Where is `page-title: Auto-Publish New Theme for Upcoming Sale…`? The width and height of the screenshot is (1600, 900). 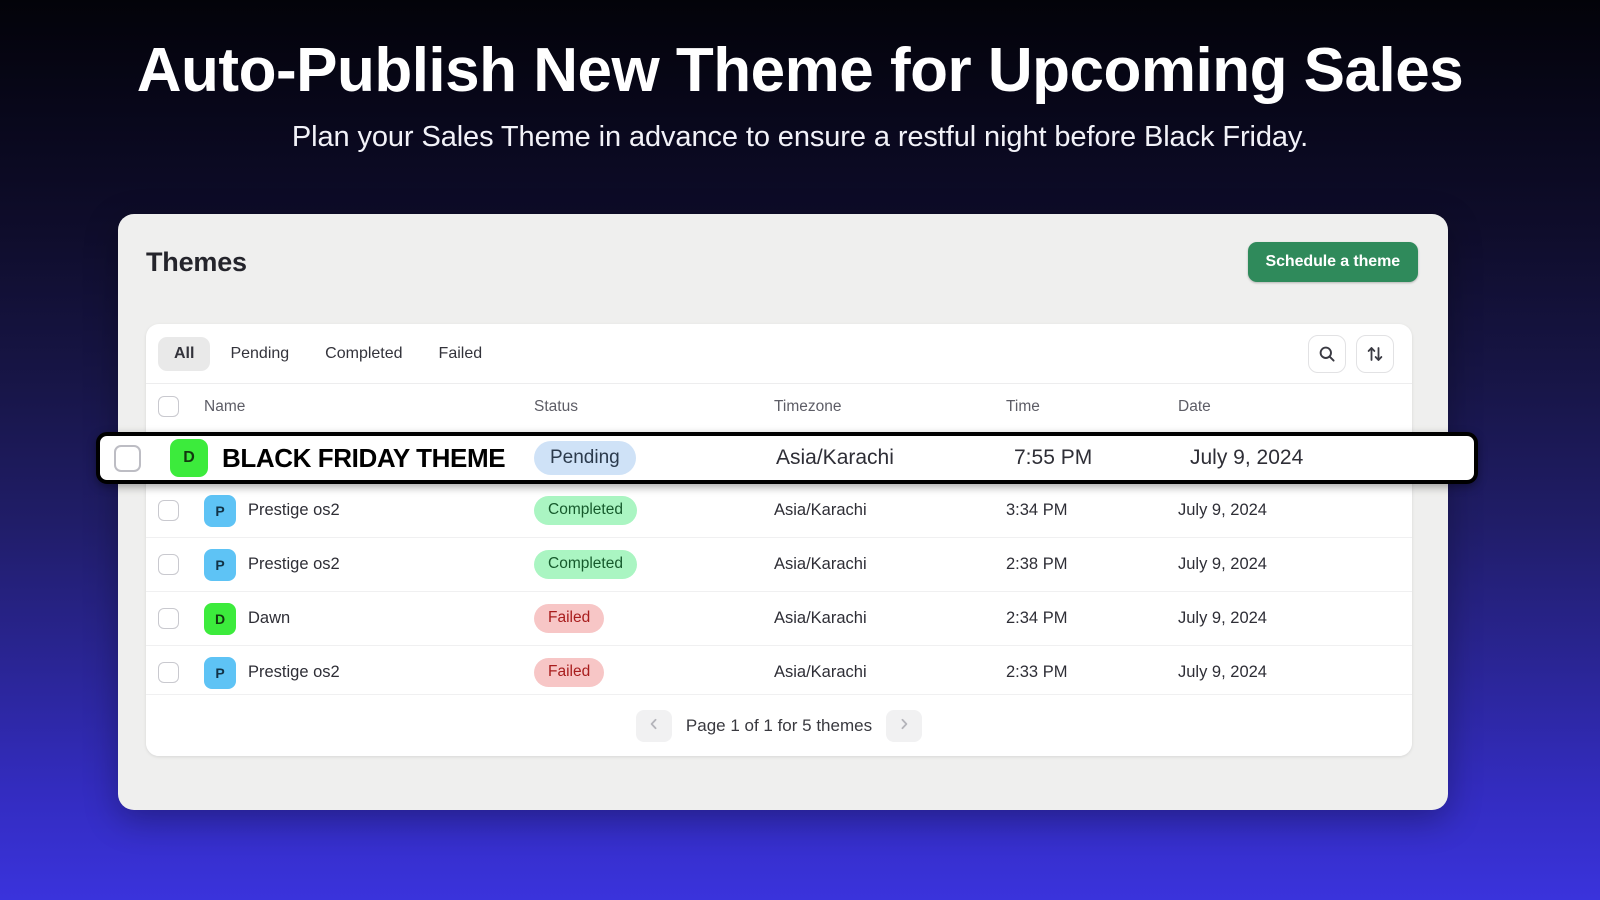 page-title: Auto-Publish New Theme for Upcoming Sale… is located at coordinates (800, 70).